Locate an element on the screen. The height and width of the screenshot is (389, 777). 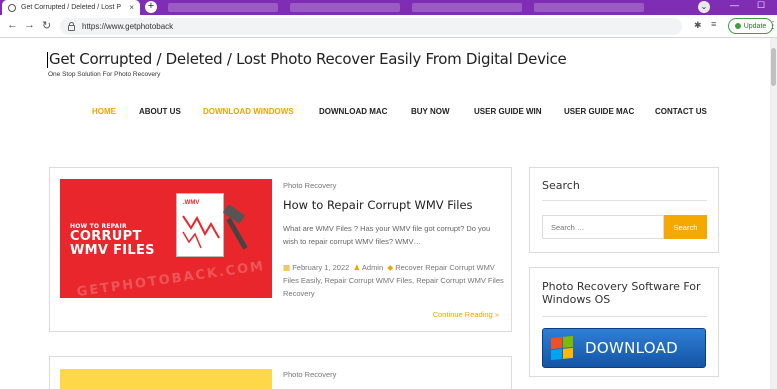
url-text: https://www.getphotoback is located at coordinates (128, 26).